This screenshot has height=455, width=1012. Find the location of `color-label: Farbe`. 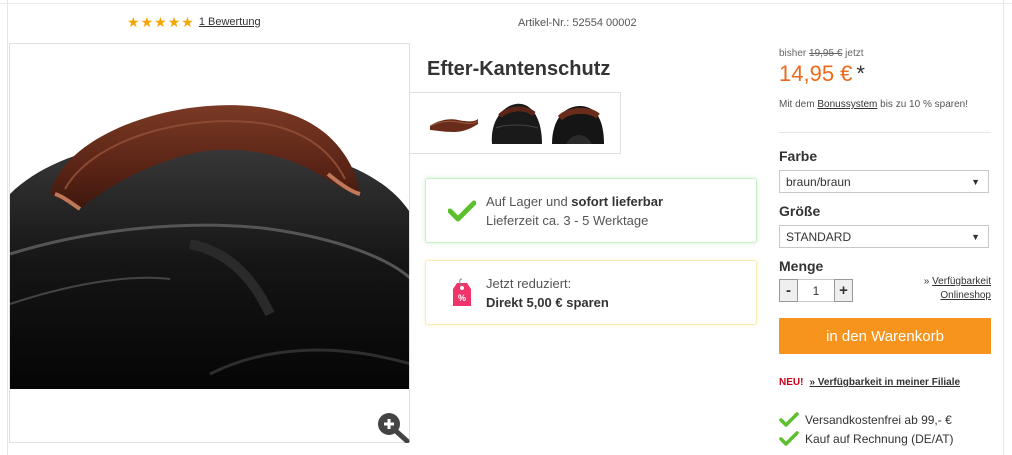

color-label: Farbe is located at coordinates (798, 156).